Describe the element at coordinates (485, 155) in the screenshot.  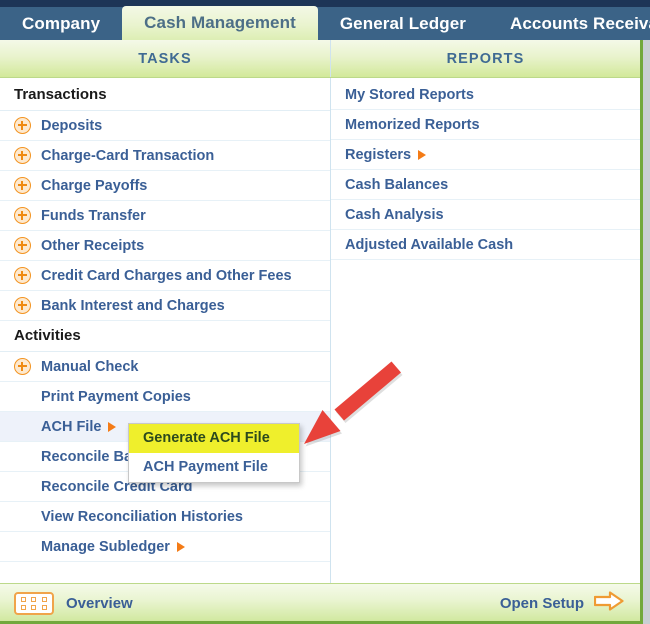
I see `report-item-registers: Registers` at that location.